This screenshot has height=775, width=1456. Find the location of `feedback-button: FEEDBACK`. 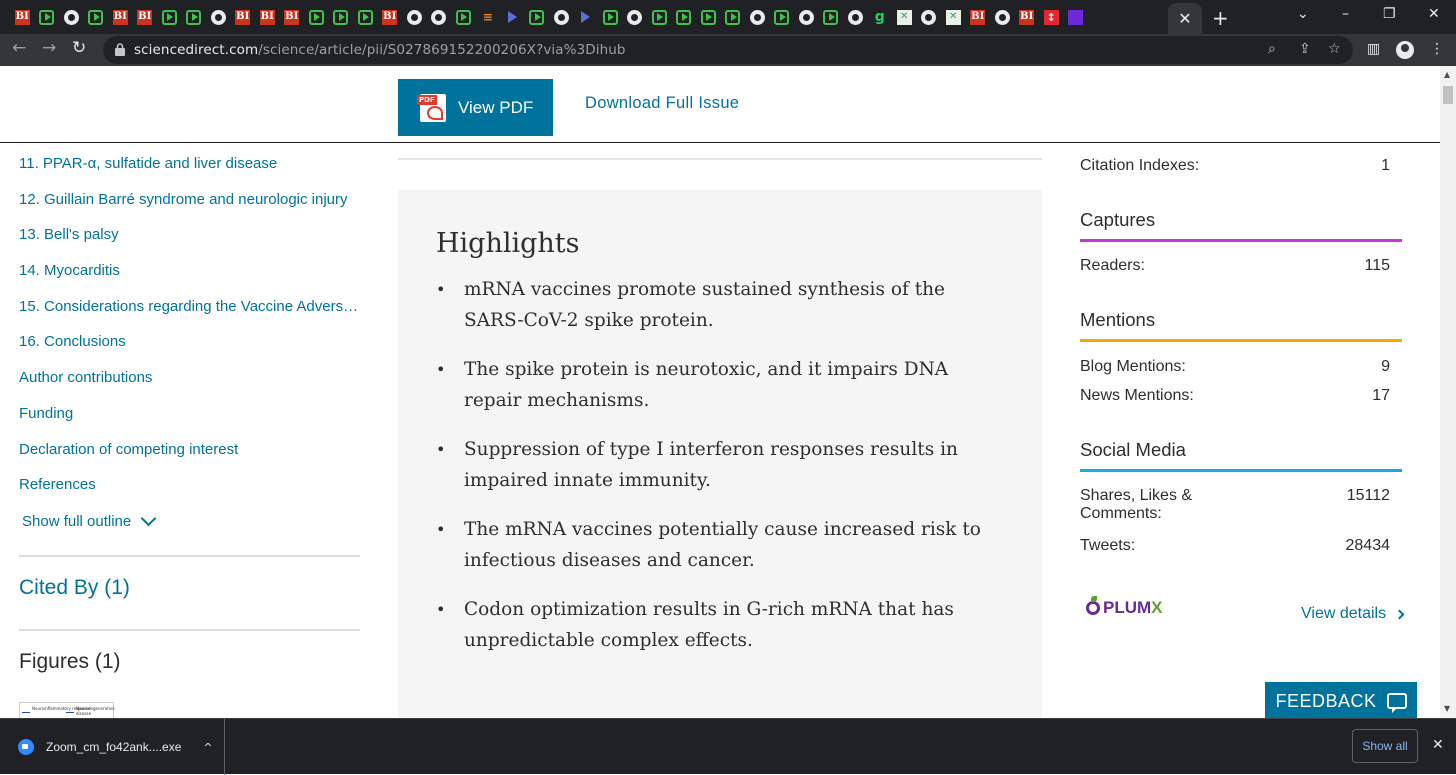

feedback-button: FEEDBACK is located at coordinates (1341, 700).